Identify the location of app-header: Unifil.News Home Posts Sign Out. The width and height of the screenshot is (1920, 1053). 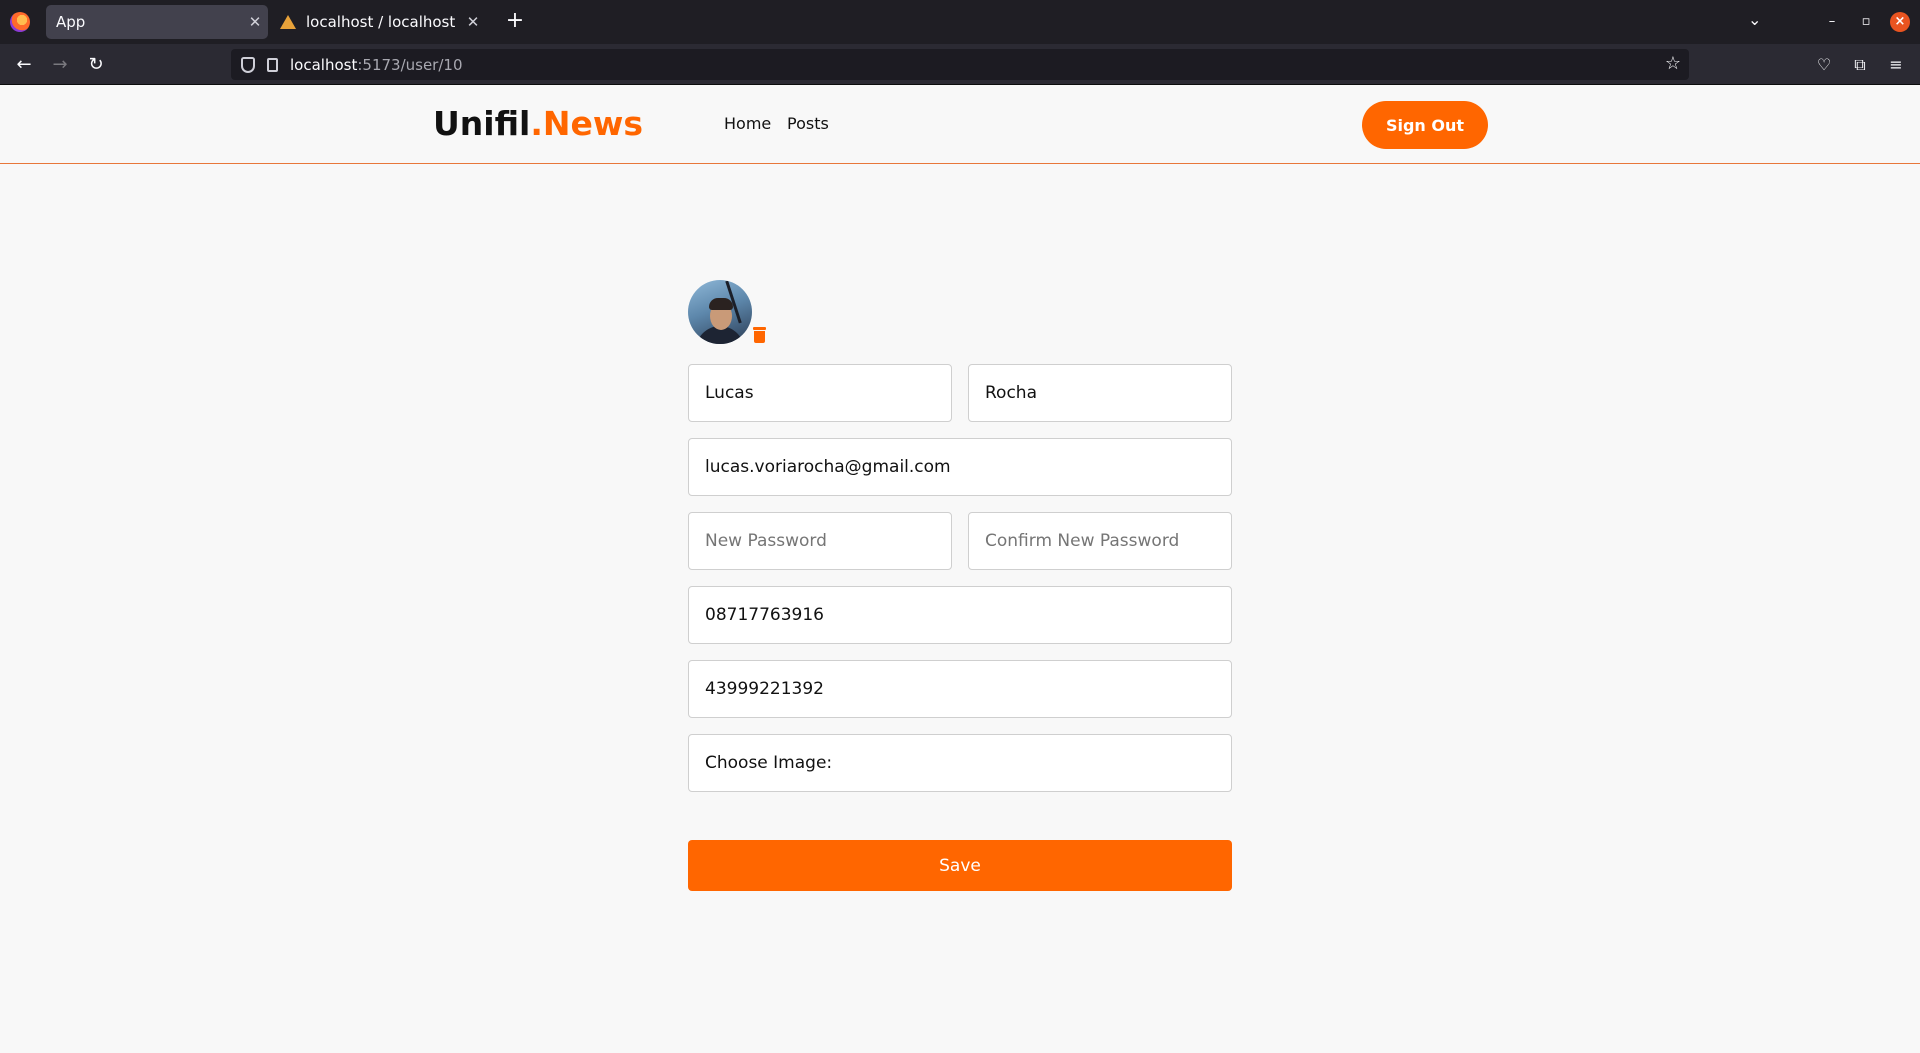
(960, 125).